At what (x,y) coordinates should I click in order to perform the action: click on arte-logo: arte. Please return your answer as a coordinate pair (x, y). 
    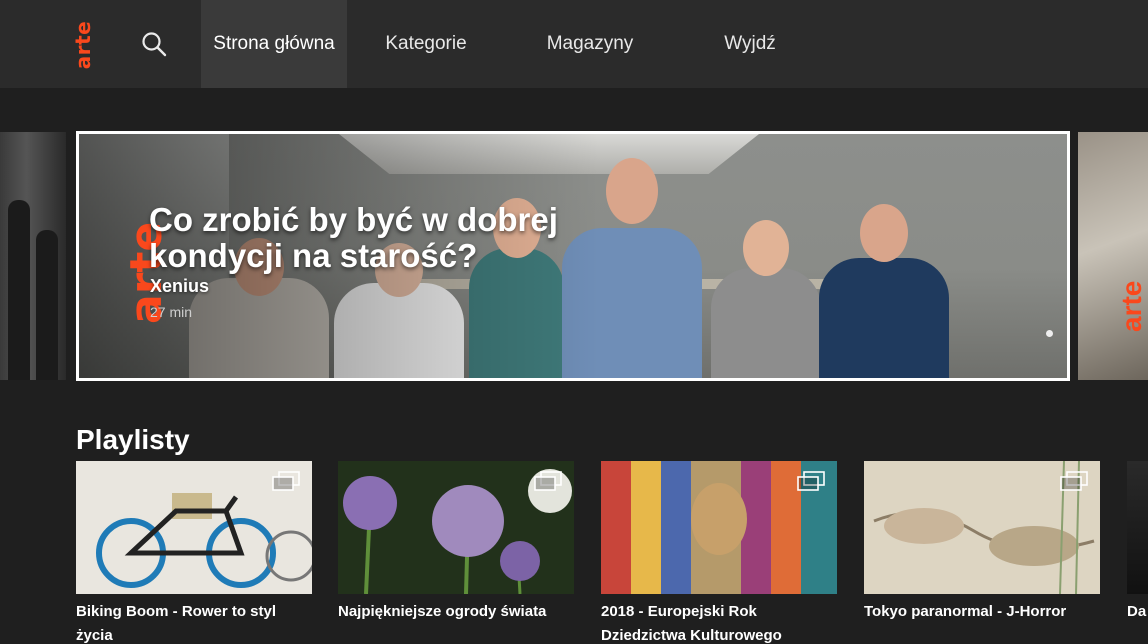
    Looking at the image, I should click on (83, 45).